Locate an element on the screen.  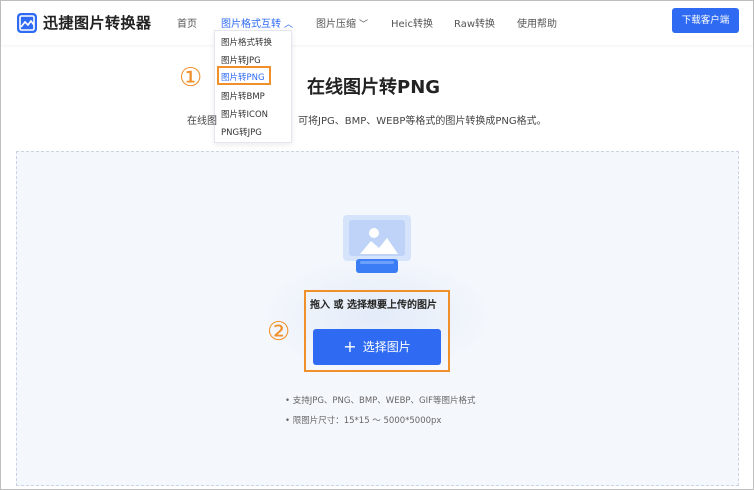
step-two-marker: ② is located at coordinates (279, 332).